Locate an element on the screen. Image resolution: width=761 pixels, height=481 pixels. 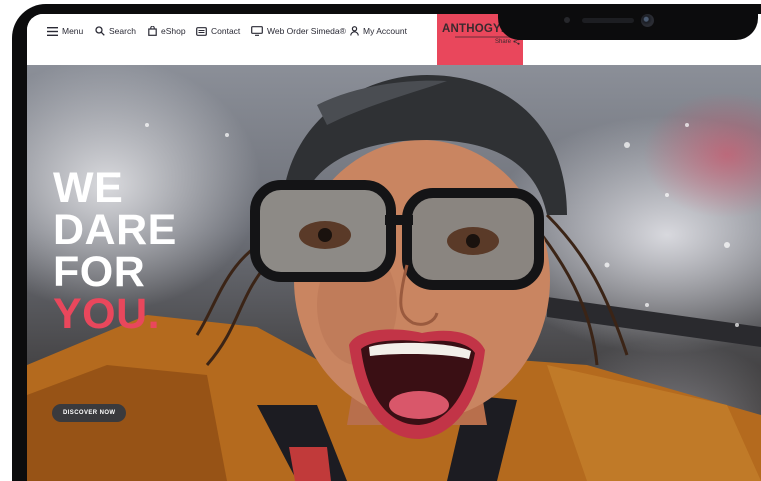
vest-buckle is located at coordinates (310, 464).